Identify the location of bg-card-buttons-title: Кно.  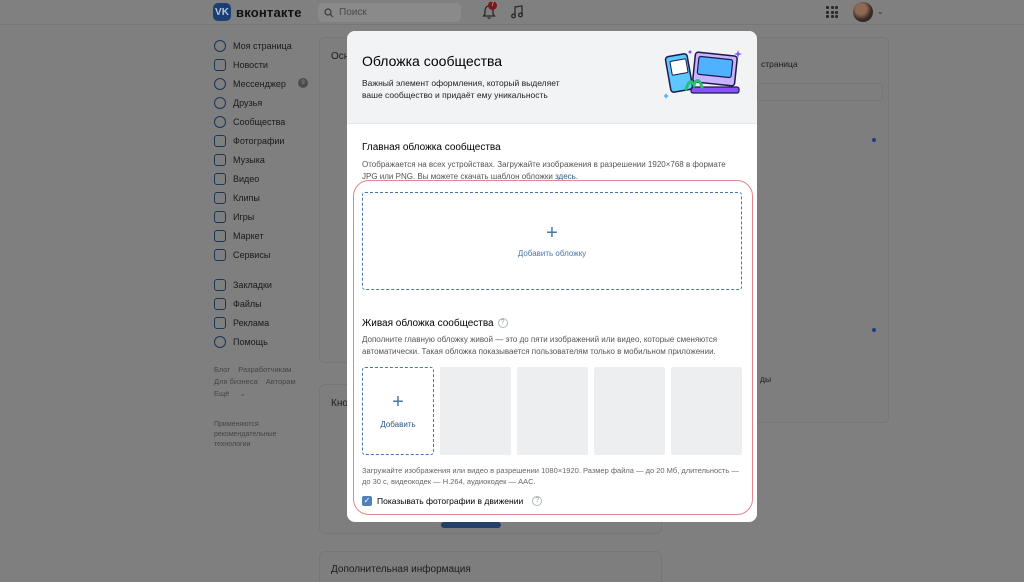
(339, 403).